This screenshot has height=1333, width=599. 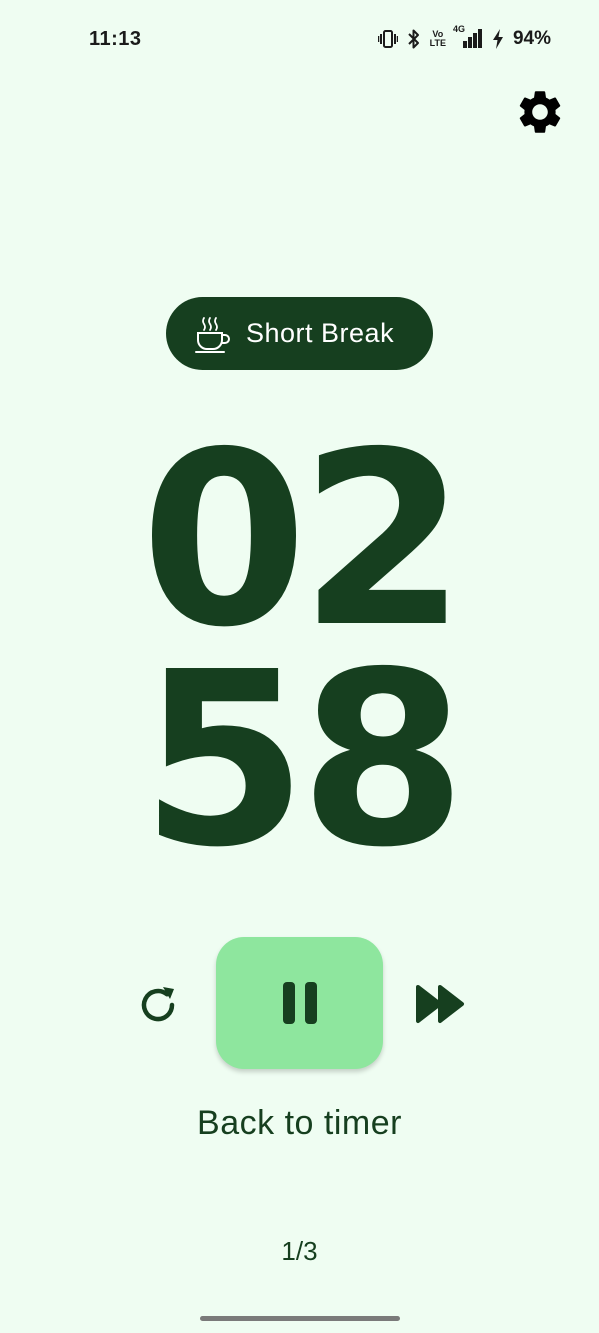 What do you see at coordinates (531, 38) in the screenshot?
I see `battery-percent: 94%` at bounding box center [531, 38].